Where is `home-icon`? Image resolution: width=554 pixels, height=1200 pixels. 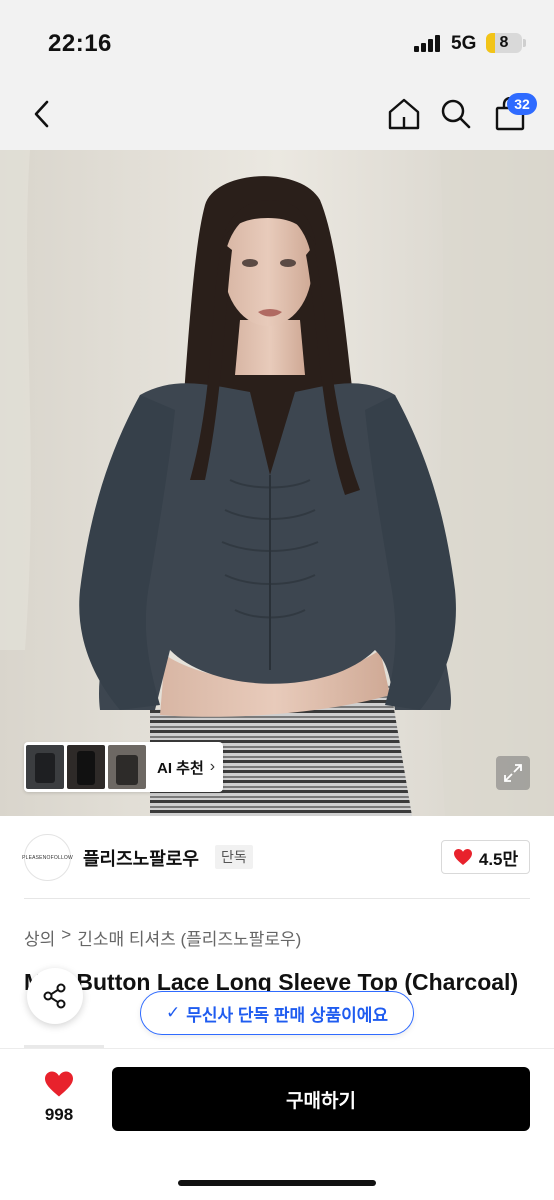
home-icon is located at coordinates (404, 114).